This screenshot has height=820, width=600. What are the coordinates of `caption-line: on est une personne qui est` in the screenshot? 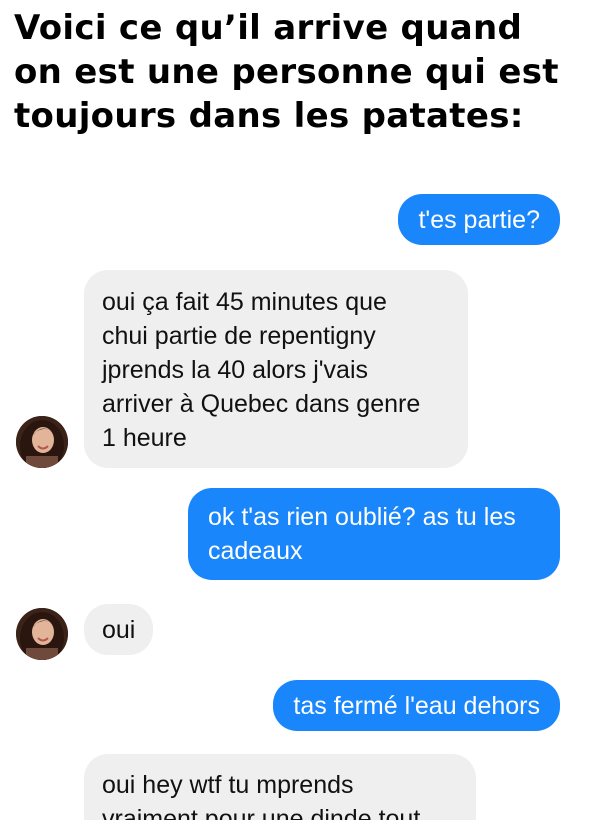 It's located at (286, 72).